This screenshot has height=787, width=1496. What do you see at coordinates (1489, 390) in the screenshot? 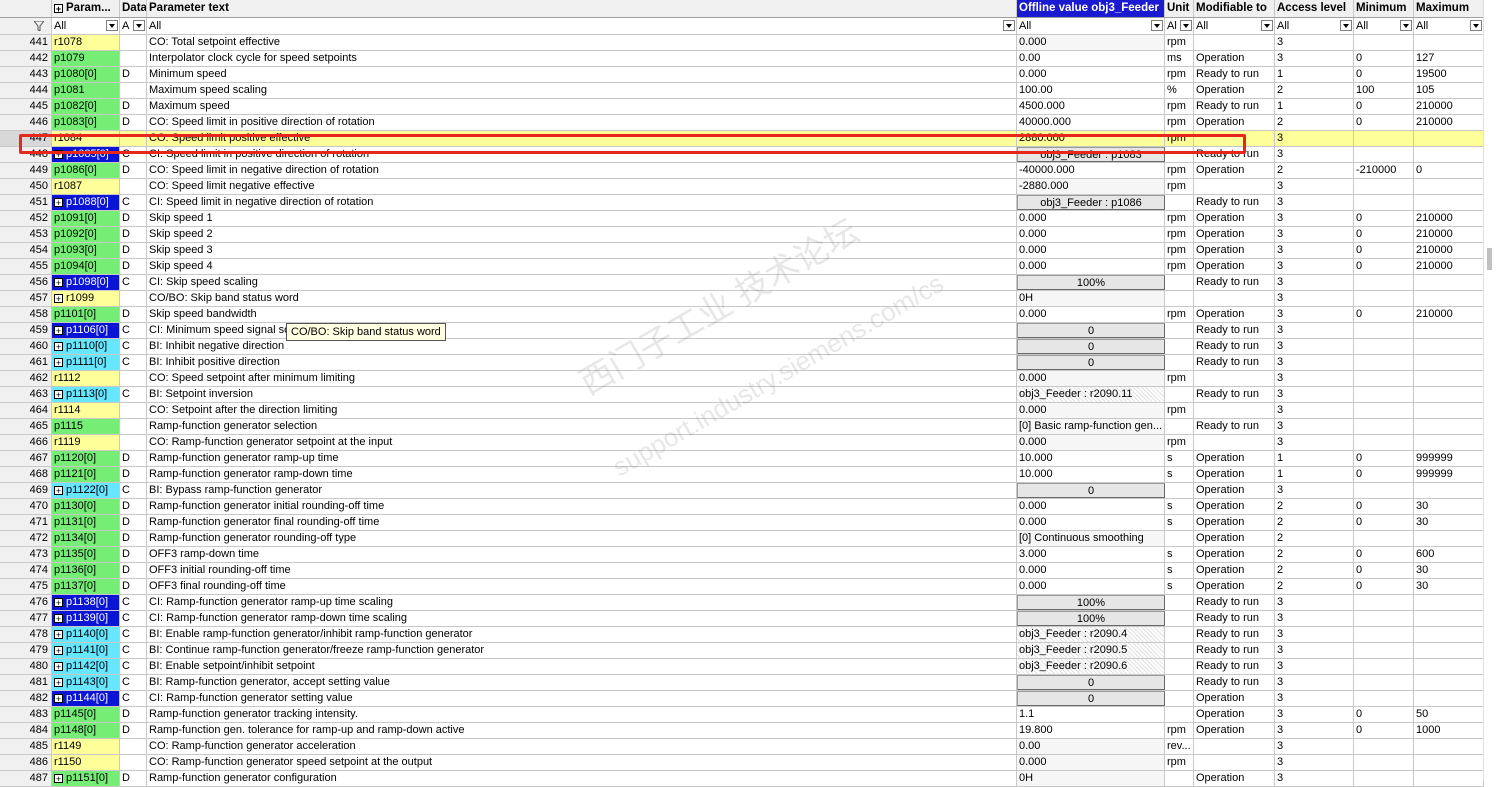
I see `vertical-scrollbar` at bounding box center [1489, 390].